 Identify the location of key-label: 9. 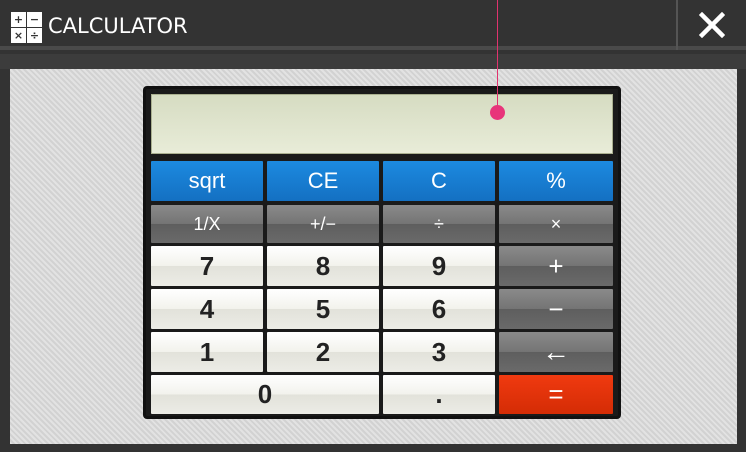
(439, 265).